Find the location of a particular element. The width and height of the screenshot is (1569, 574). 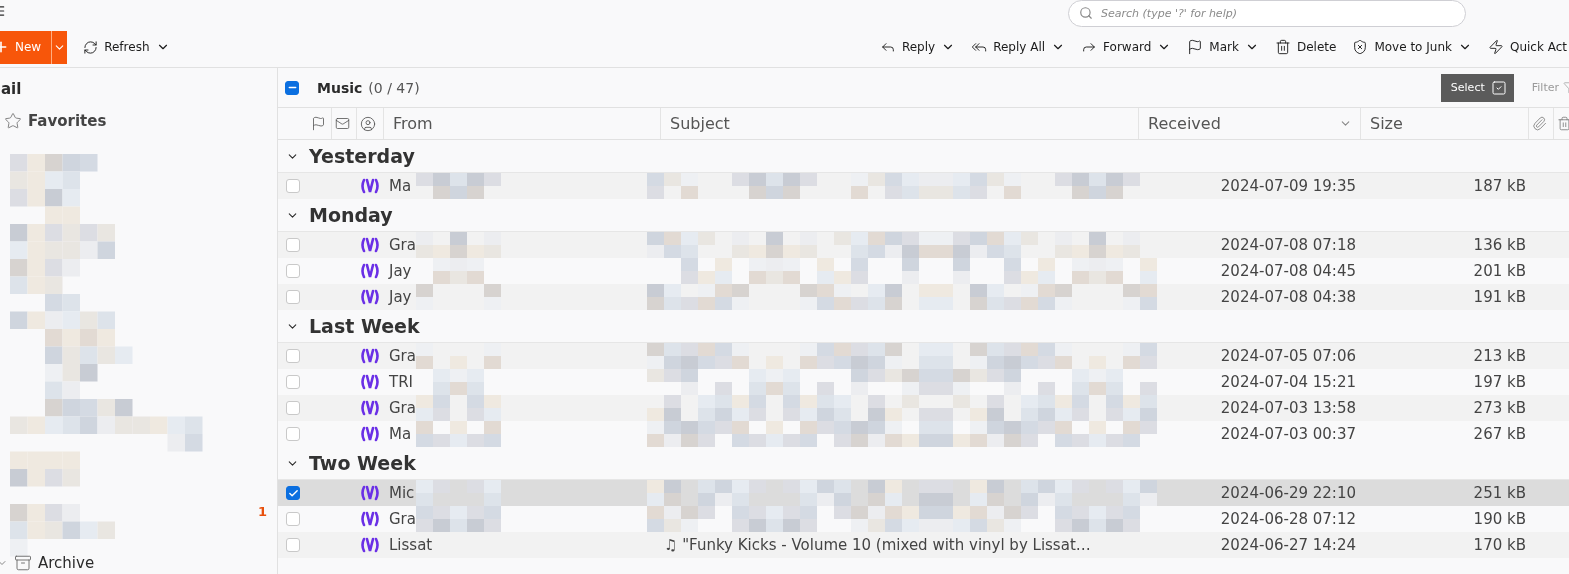

junk-button: Move to Junk is located at coordinates (1412, 47).